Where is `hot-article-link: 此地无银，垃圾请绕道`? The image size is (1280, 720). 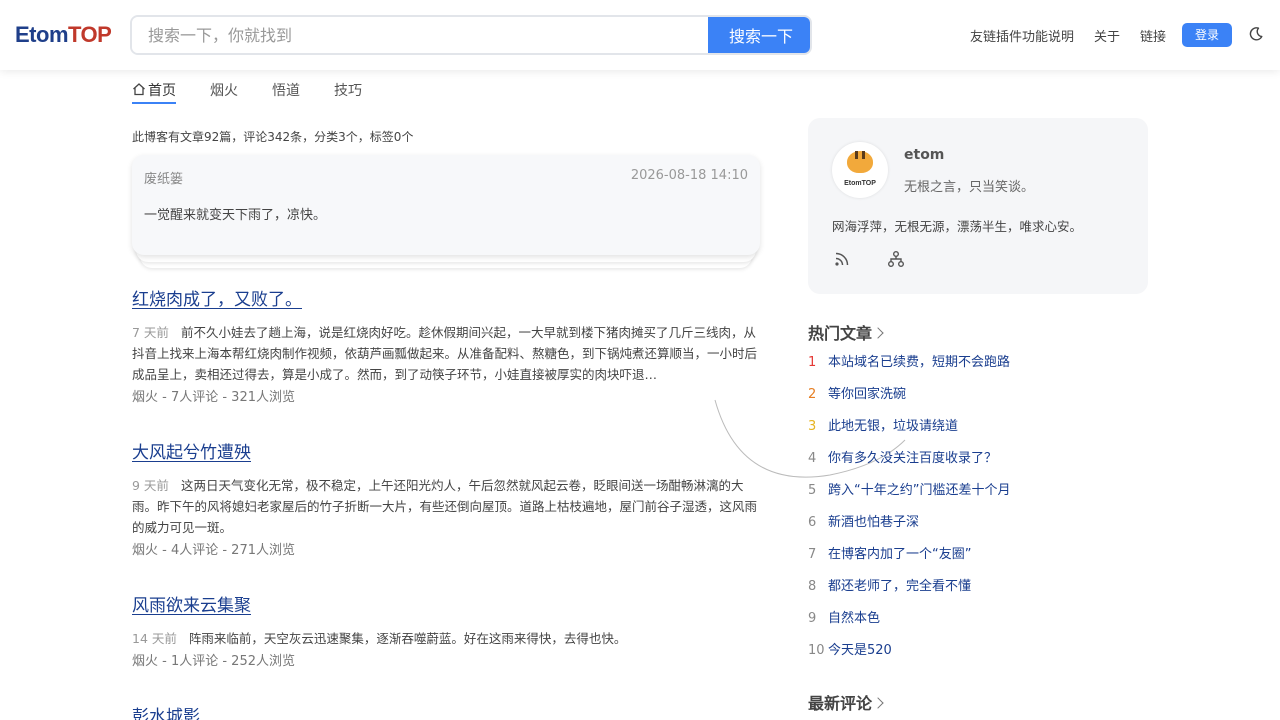
hot-article-link: 此地无银，垃圾请绕道 is located at coordinates (893, 426).